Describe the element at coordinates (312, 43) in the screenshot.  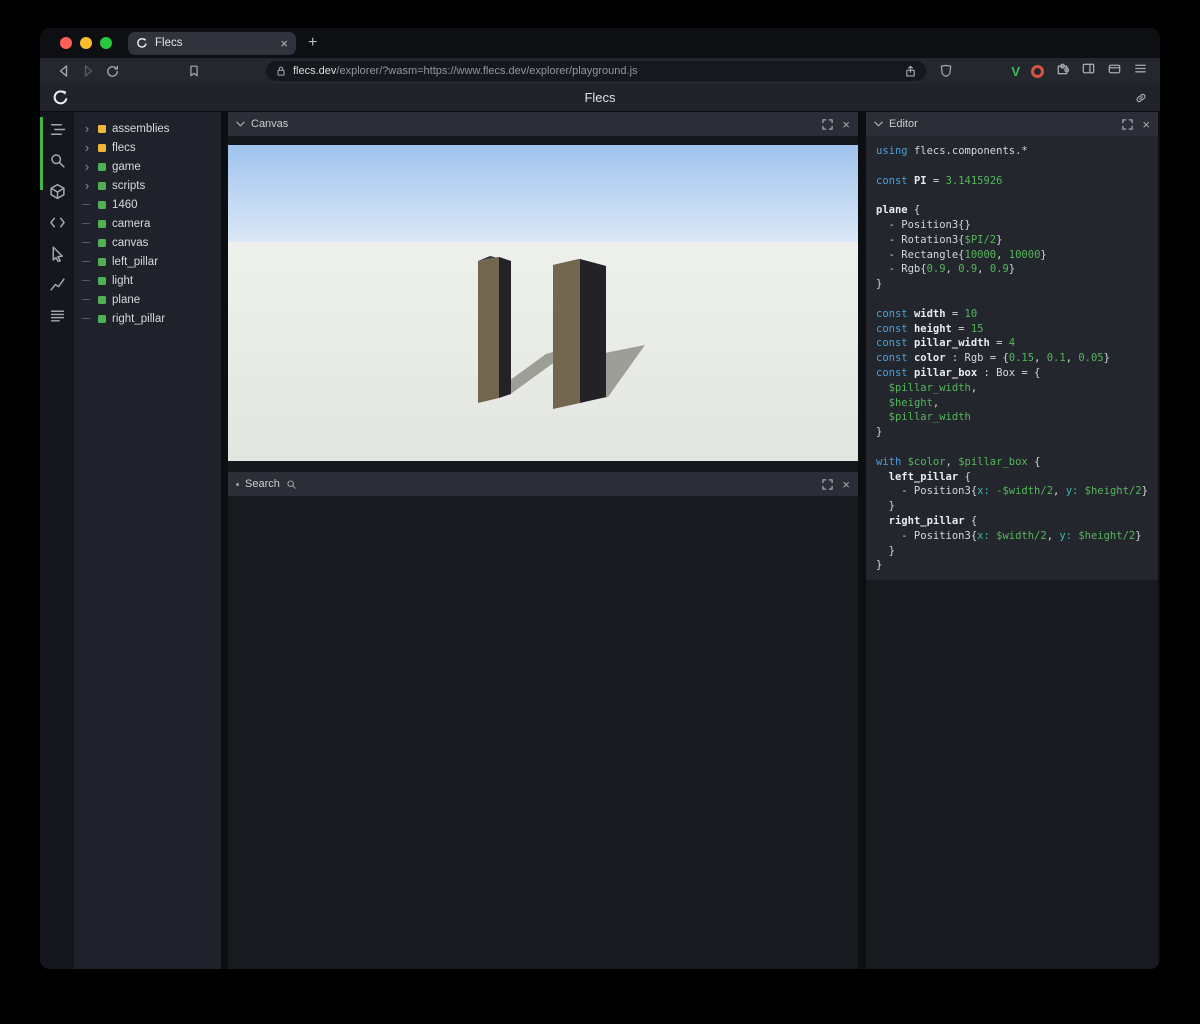
I see `new-tab-button: +` at that location.